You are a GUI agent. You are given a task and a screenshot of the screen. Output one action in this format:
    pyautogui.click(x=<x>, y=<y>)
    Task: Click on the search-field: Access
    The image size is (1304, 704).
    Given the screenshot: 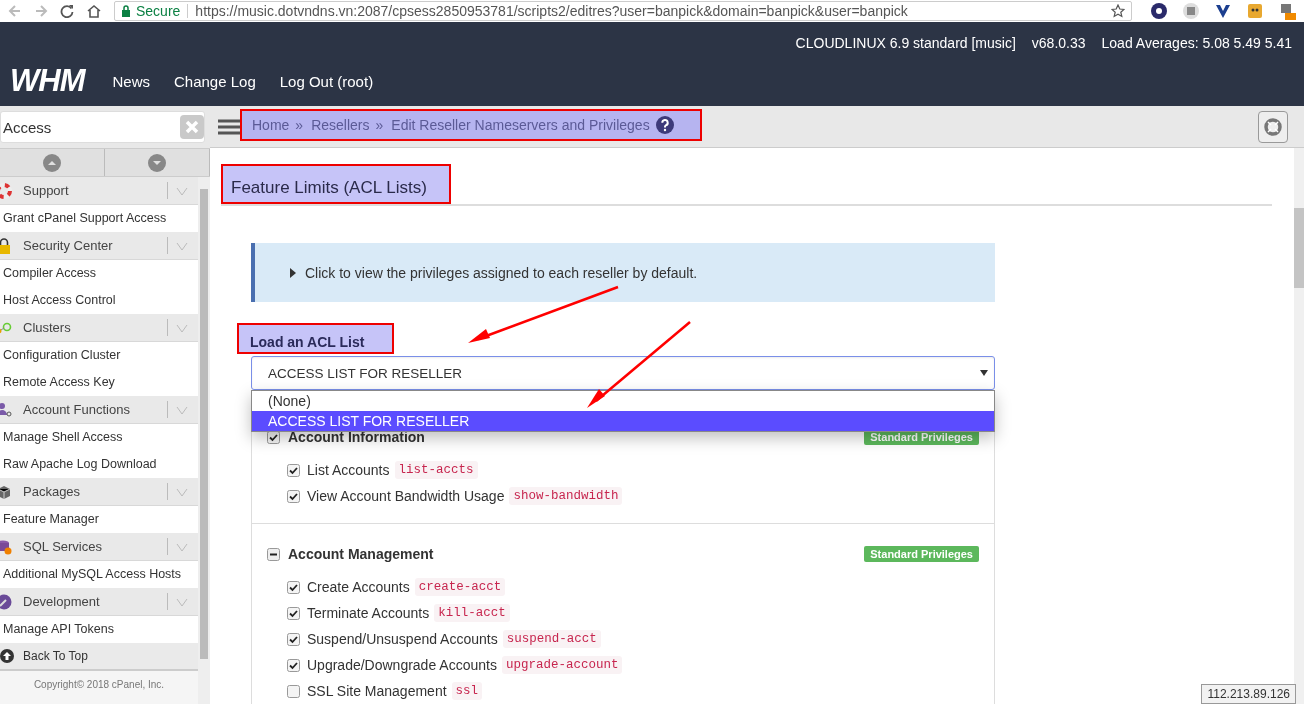 What is the action you would take?
    pyautogui.click(x=102, y=127)
    